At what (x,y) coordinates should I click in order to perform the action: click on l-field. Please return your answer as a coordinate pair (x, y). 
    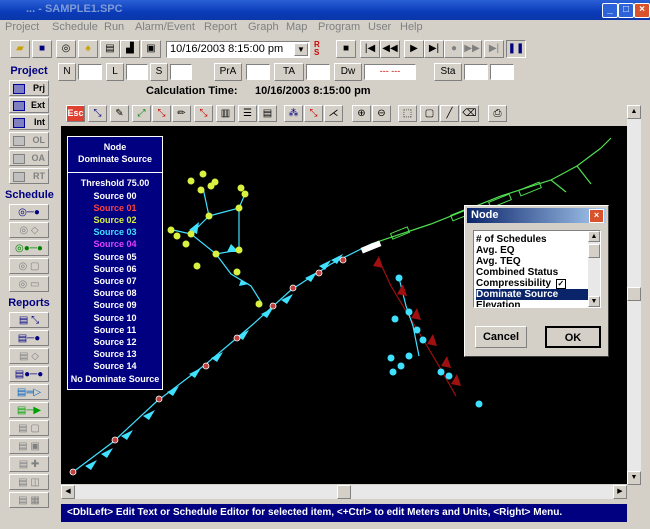
    Looking at the image, I should click on (137, 72).